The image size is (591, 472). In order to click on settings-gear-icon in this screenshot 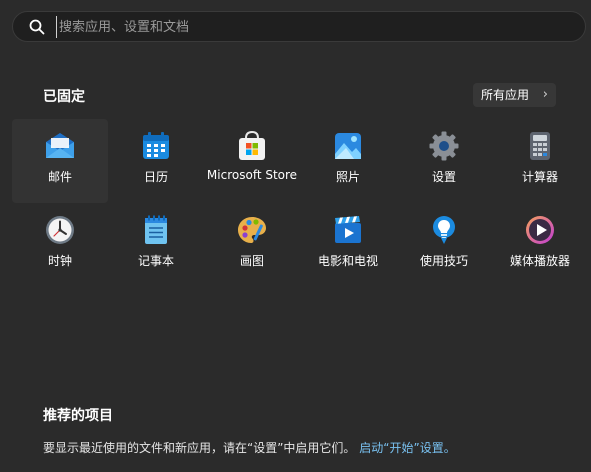, I will do `click(444, 146)`.